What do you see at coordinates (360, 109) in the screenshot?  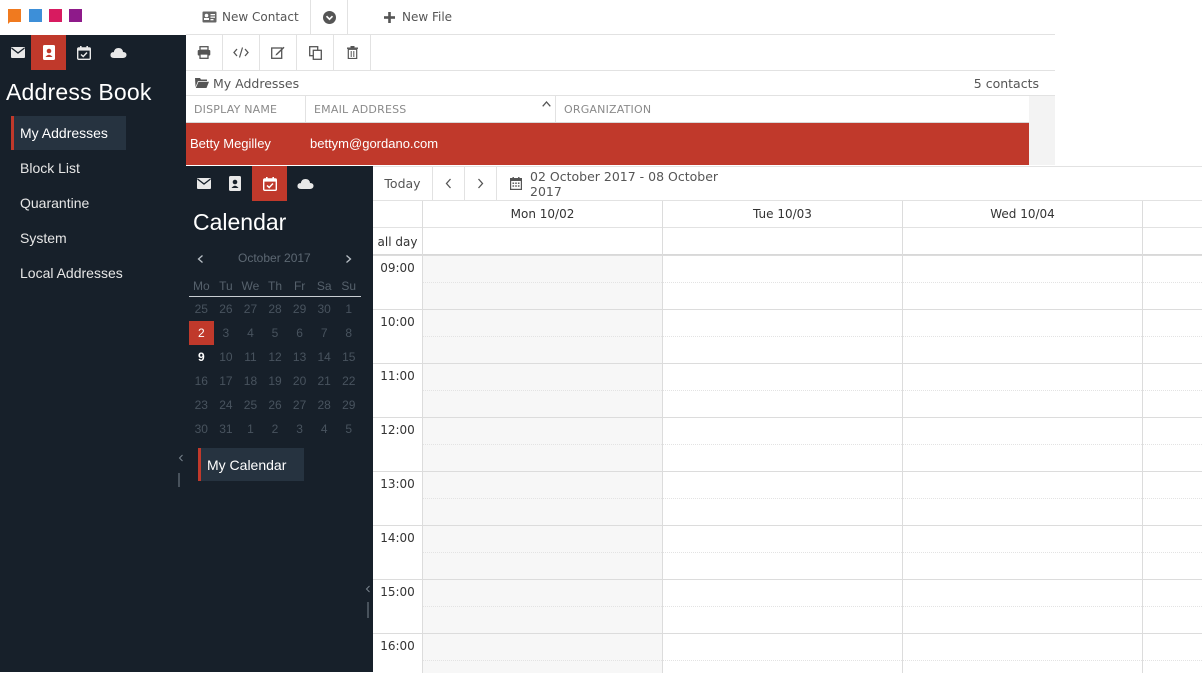 I see `column-email-address-label: EMAIL ADDRESS` at bounding box center [360, 109].